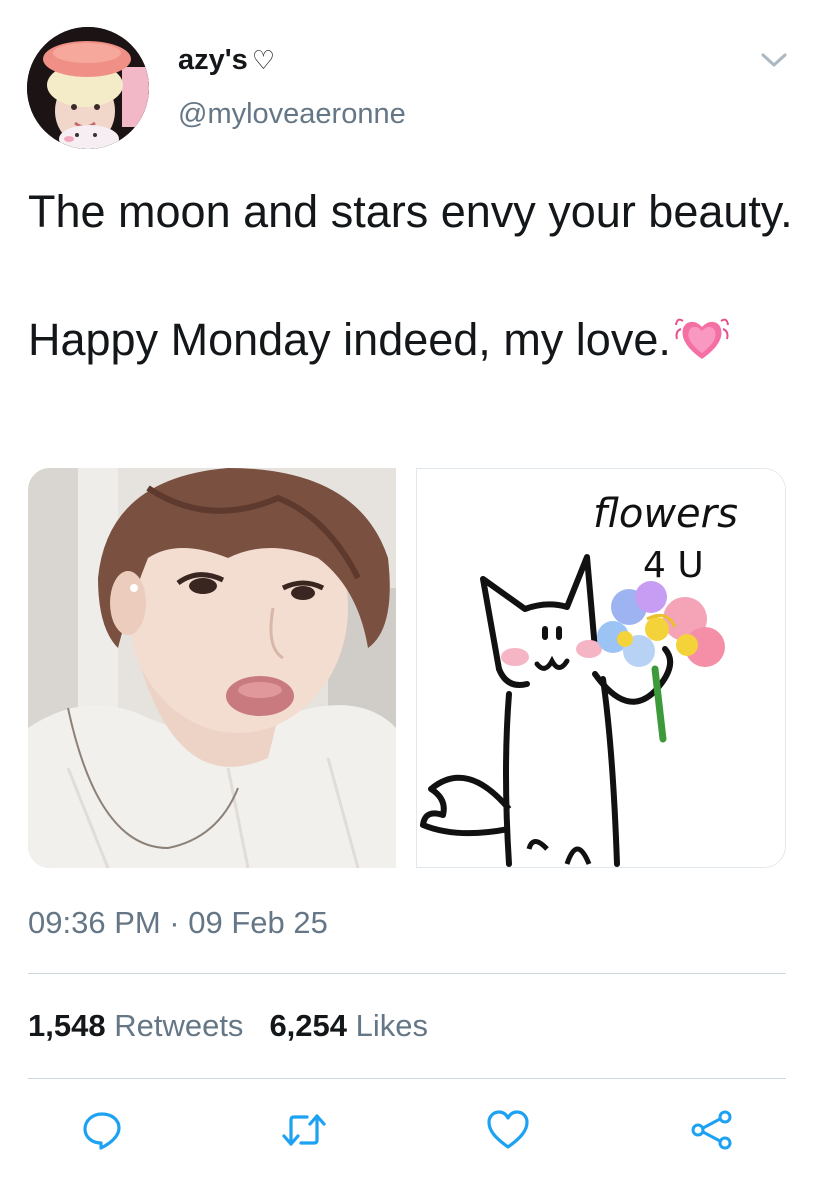  I want to click on share-icon, so click(712, 1130).